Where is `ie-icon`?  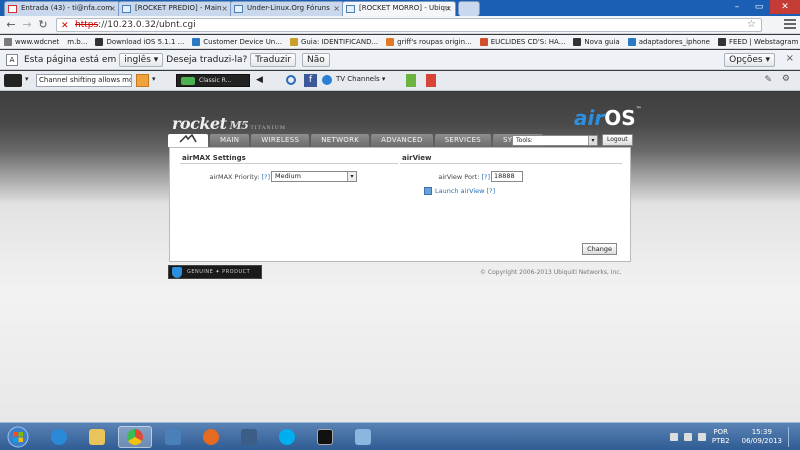 ie-icon is located at coordinates (59, 437).